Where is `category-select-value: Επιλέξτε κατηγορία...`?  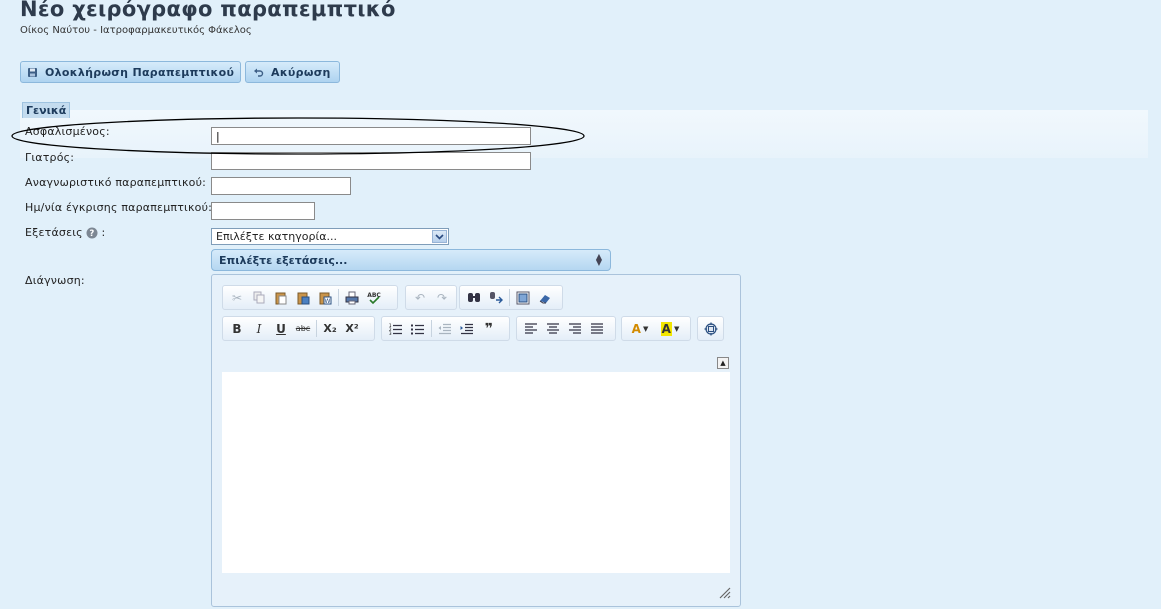
category-select-value: Επιλέξτε κατηγορία... is located at coordinates (276, 236).